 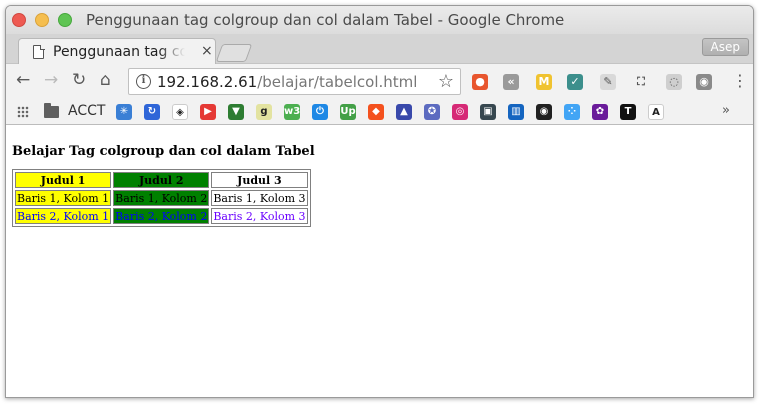 I want to click on snowflake-icon: ✳, so click(x=124, y=112).